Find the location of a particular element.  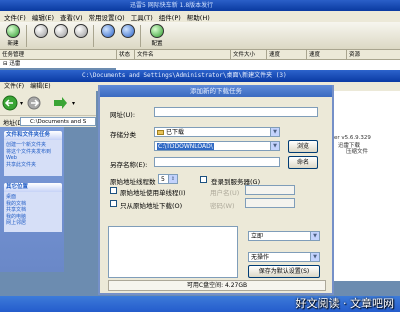

pause-icon is located at coordinates (61, 31).